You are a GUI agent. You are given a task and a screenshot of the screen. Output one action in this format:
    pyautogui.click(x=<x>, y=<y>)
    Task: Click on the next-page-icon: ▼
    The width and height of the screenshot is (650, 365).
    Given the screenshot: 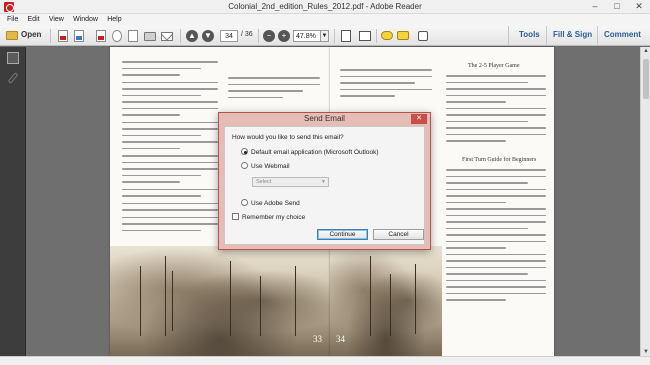 What is the action you would take?
    pyautogui.click(x=208, y=36)
    